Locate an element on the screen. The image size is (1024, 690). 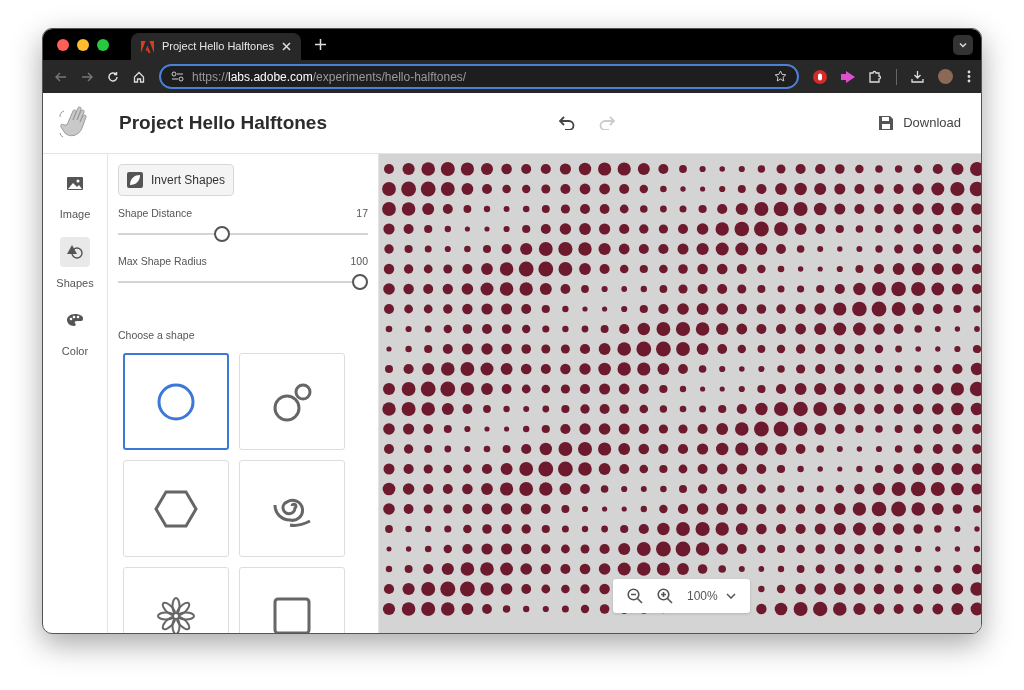
slider-value: 100 is located at coordinates (359, 261).